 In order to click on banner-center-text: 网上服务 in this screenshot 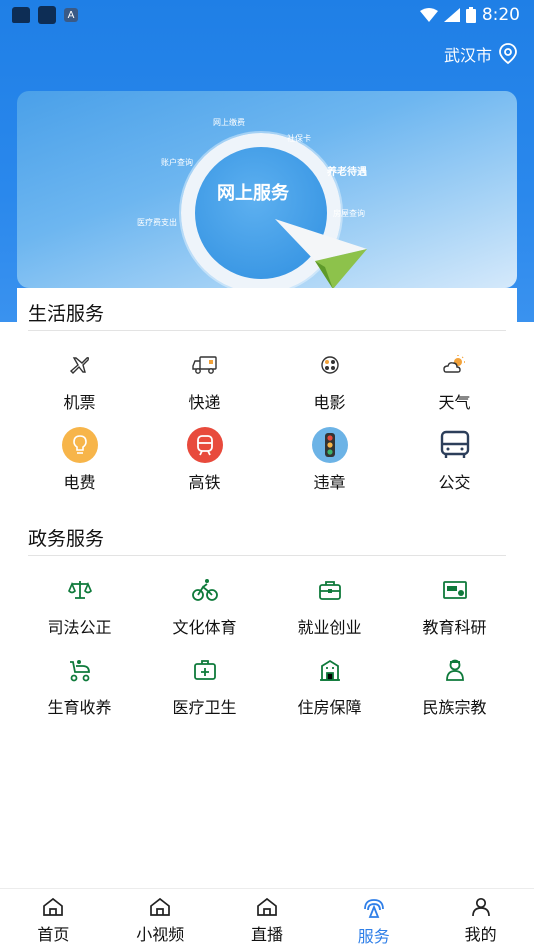, I will do `click(253, 193)`.